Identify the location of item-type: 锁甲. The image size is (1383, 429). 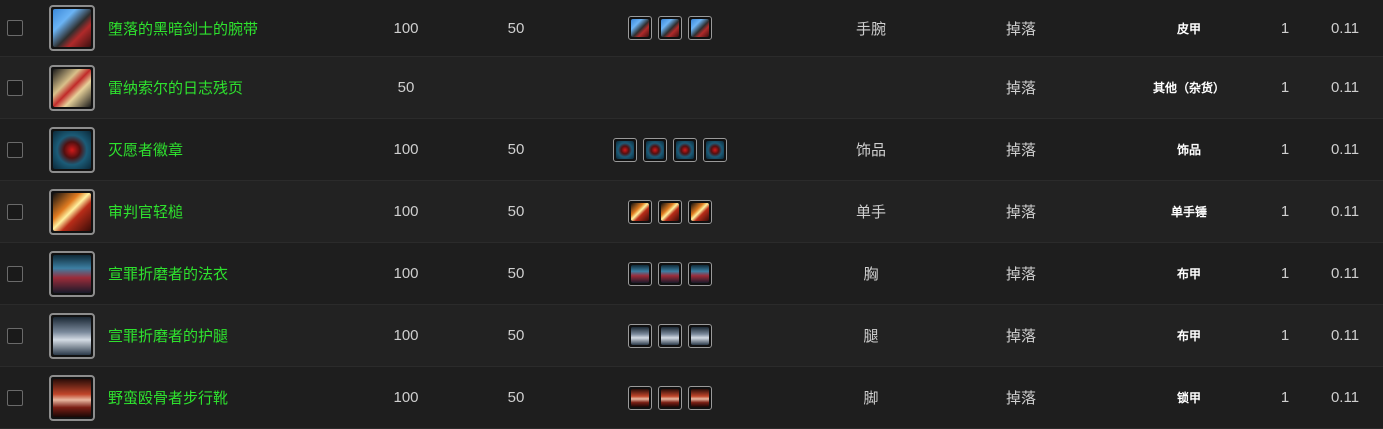
(1188, 398).